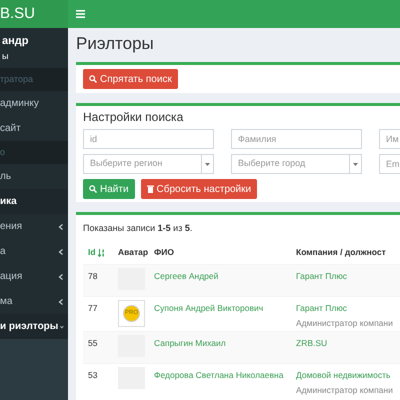 This screenshot has width=400, height=400. I want to click on input-field: Фамилия, so click(296, 139).